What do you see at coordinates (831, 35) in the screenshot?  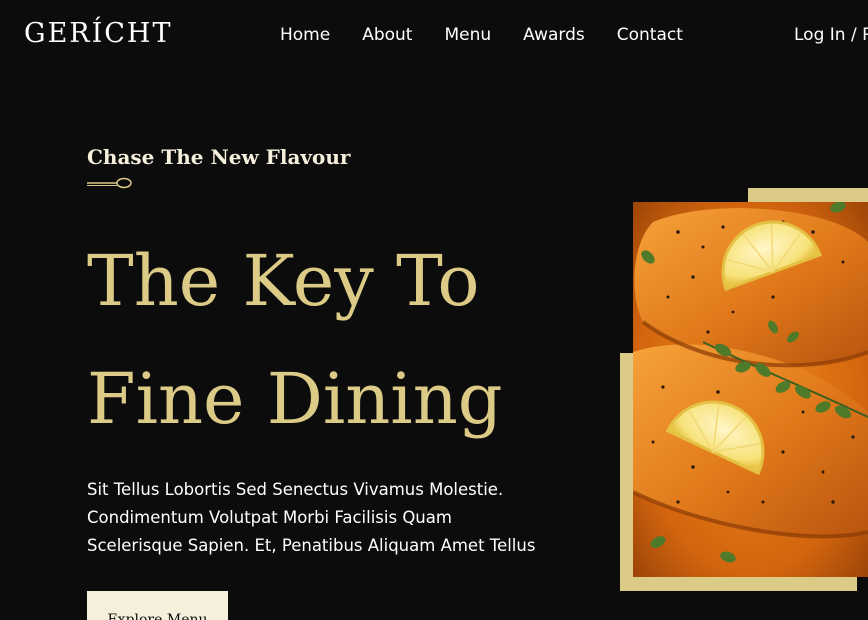 I see `login-register-link: Log In / R` at bounding box center [831, 35].